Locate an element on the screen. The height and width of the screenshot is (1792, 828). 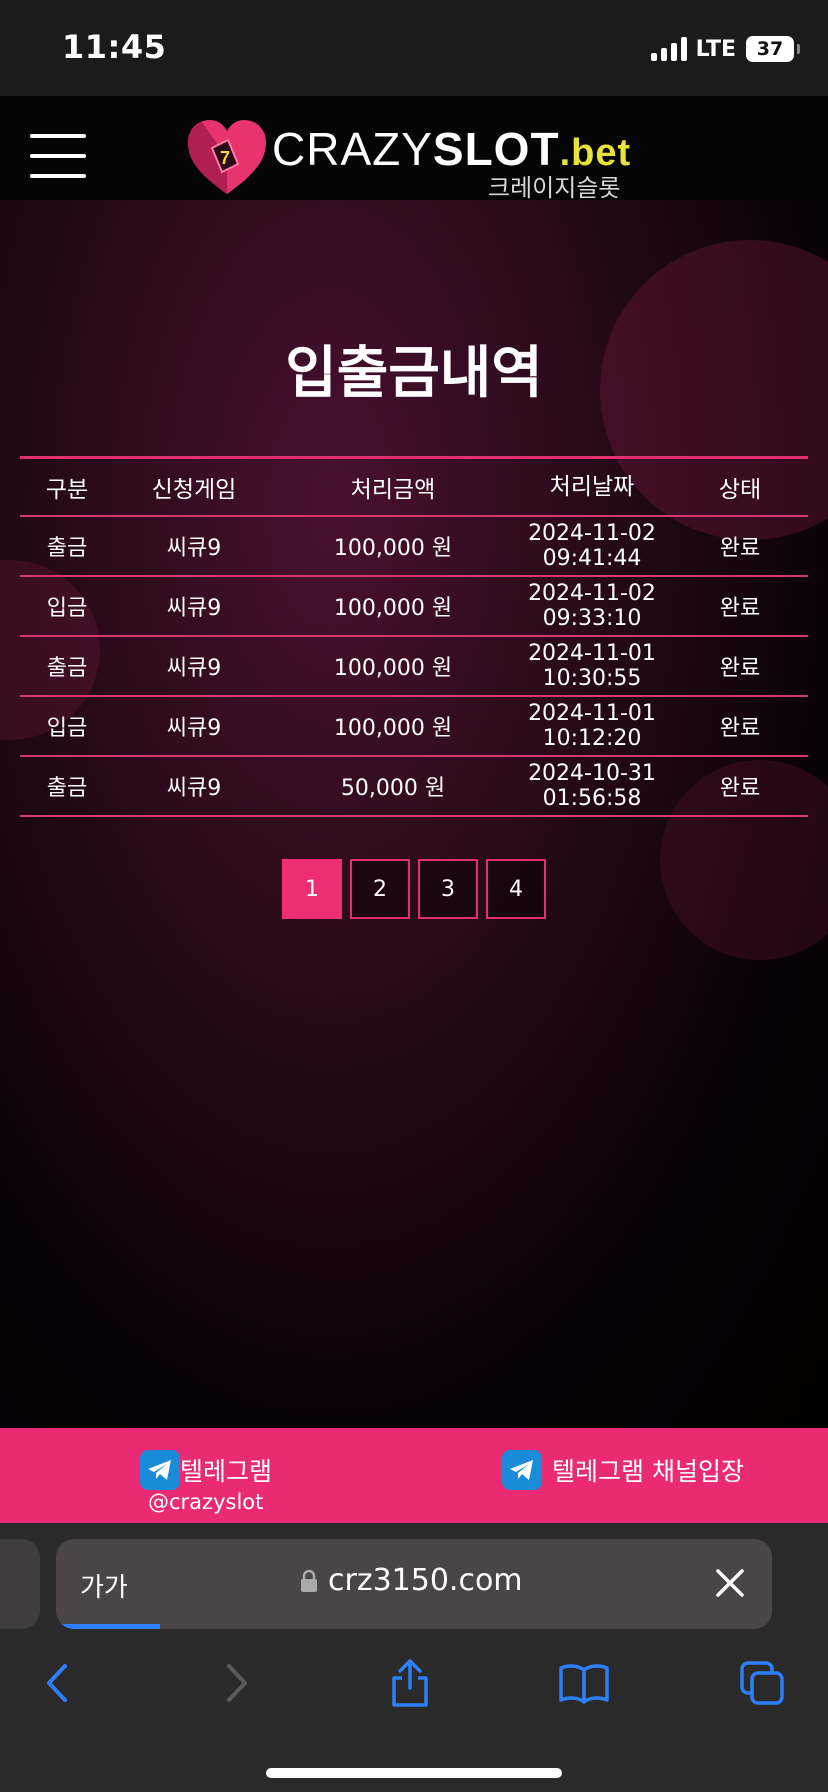
lock-icon is located at coordinates (309, 1580).